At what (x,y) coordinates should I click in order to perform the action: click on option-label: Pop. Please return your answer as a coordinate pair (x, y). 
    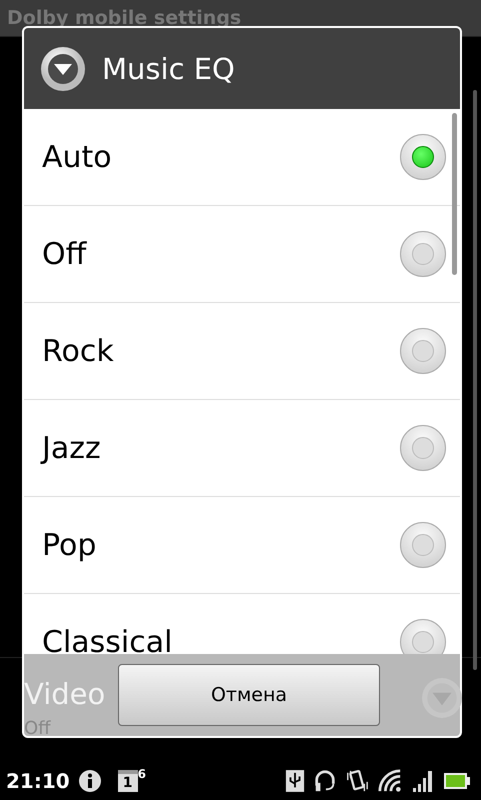
    Looking at the image, I should click on (70, 545).